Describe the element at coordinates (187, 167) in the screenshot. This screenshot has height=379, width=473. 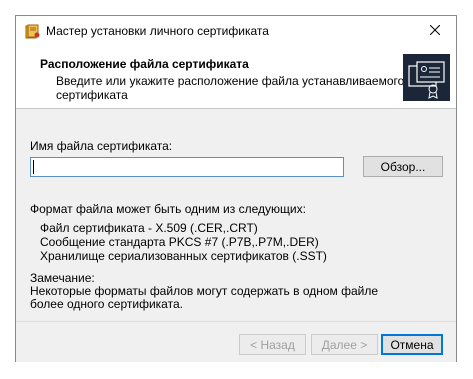
I see `file-name-input` at that location.